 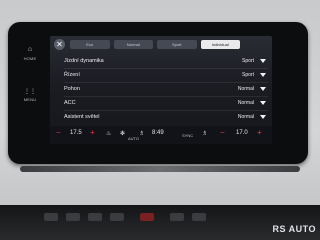 I want to click on setting-label: Jízdní dynamika, so click(x=84, y=61).